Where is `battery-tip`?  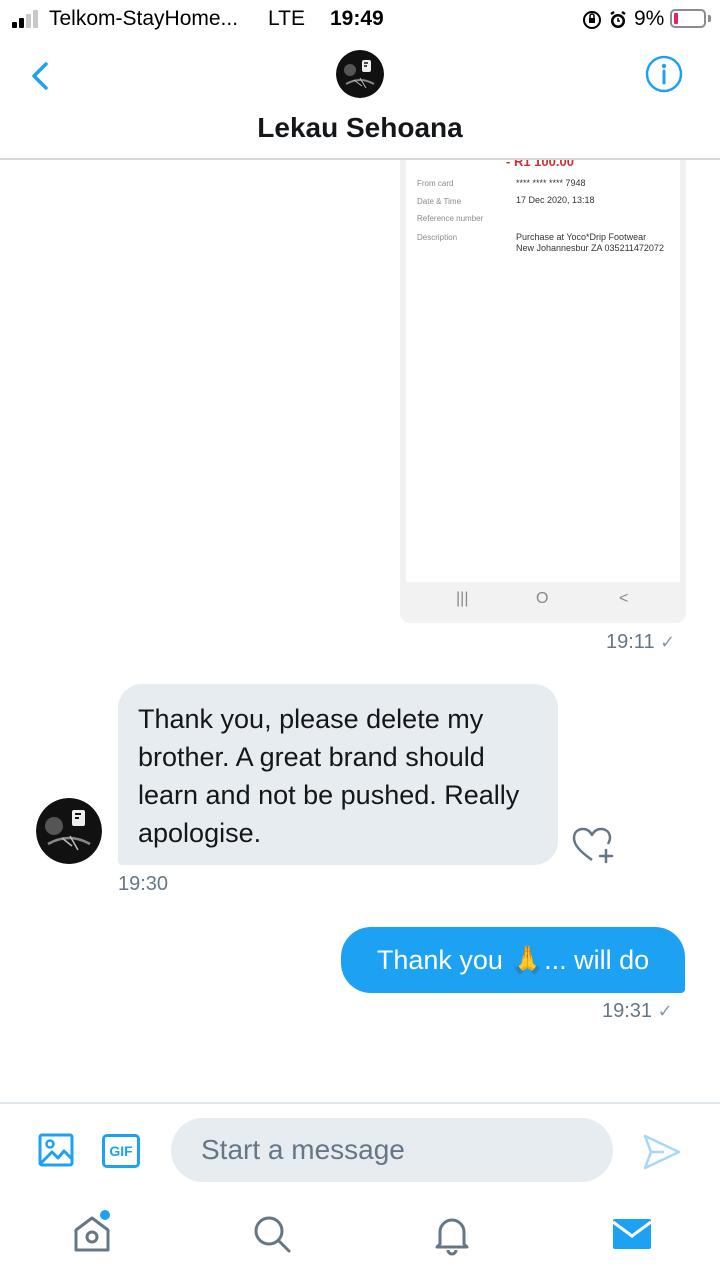 battery-tip is located at coordinates (709, 18).